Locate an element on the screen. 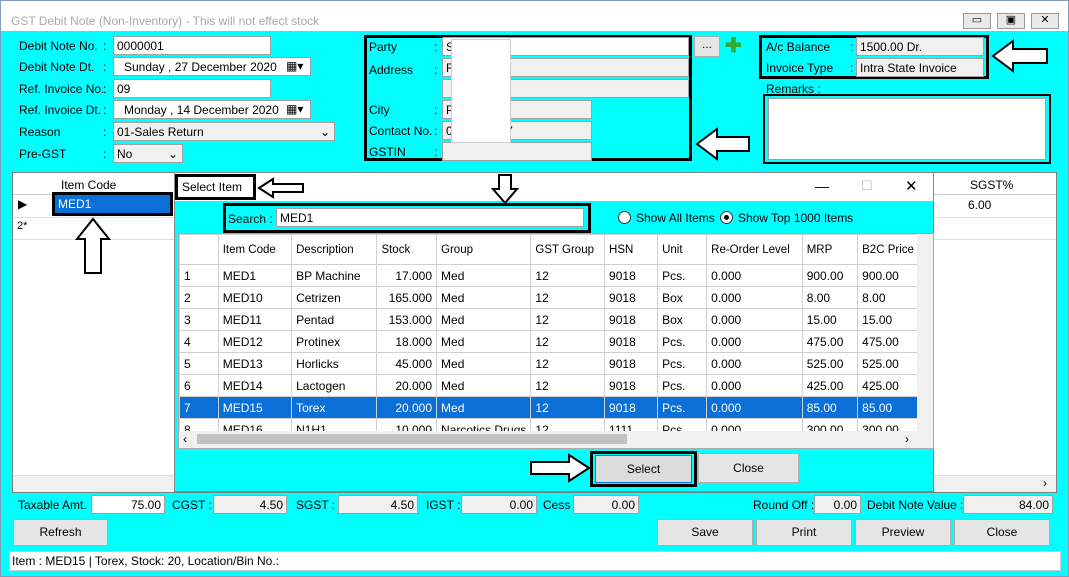 The width and height of the screenshot is (1069, 577). close-button: Close is located at coordinates (1002, 532).